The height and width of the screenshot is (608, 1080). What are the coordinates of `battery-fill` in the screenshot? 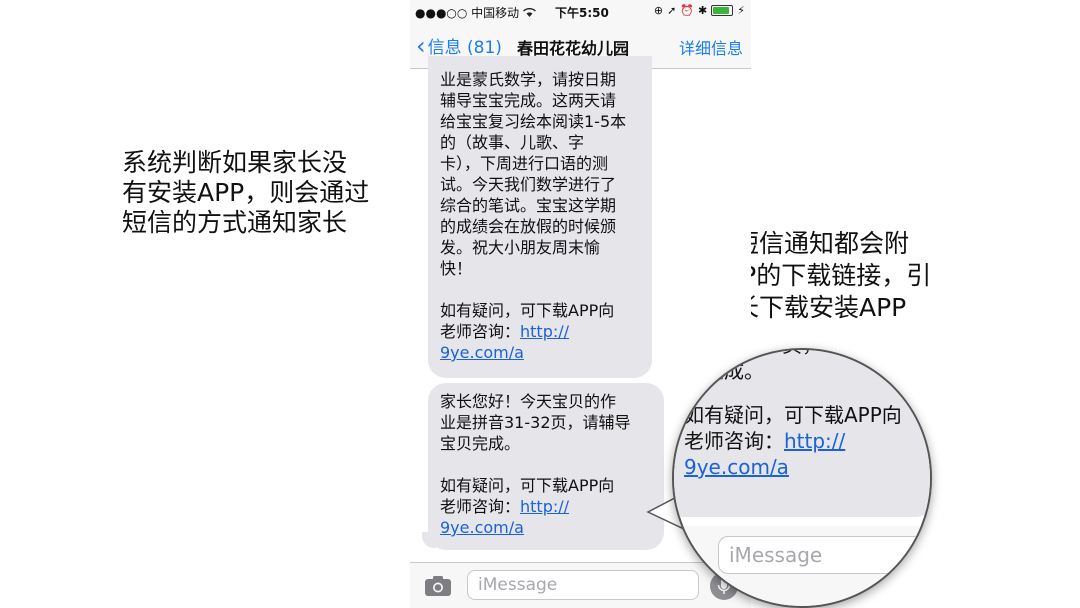 It's located at (721, 10).